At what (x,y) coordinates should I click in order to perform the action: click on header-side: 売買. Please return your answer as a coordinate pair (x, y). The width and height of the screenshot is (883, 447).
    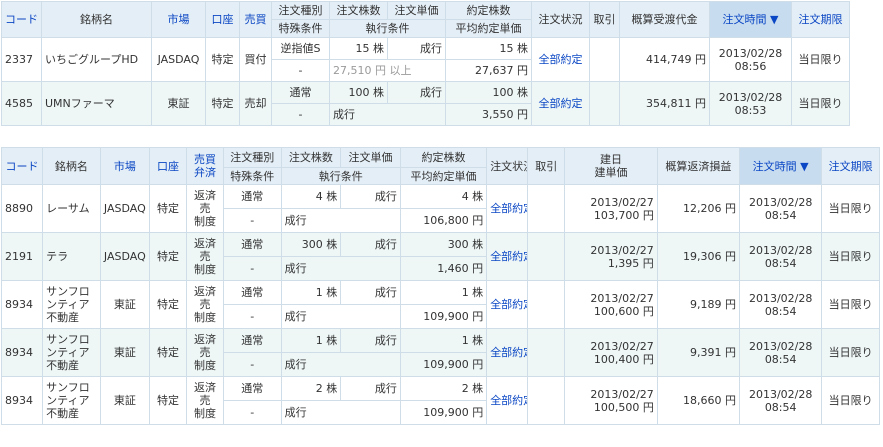
    Looking at the image, I should click on (255, 19).